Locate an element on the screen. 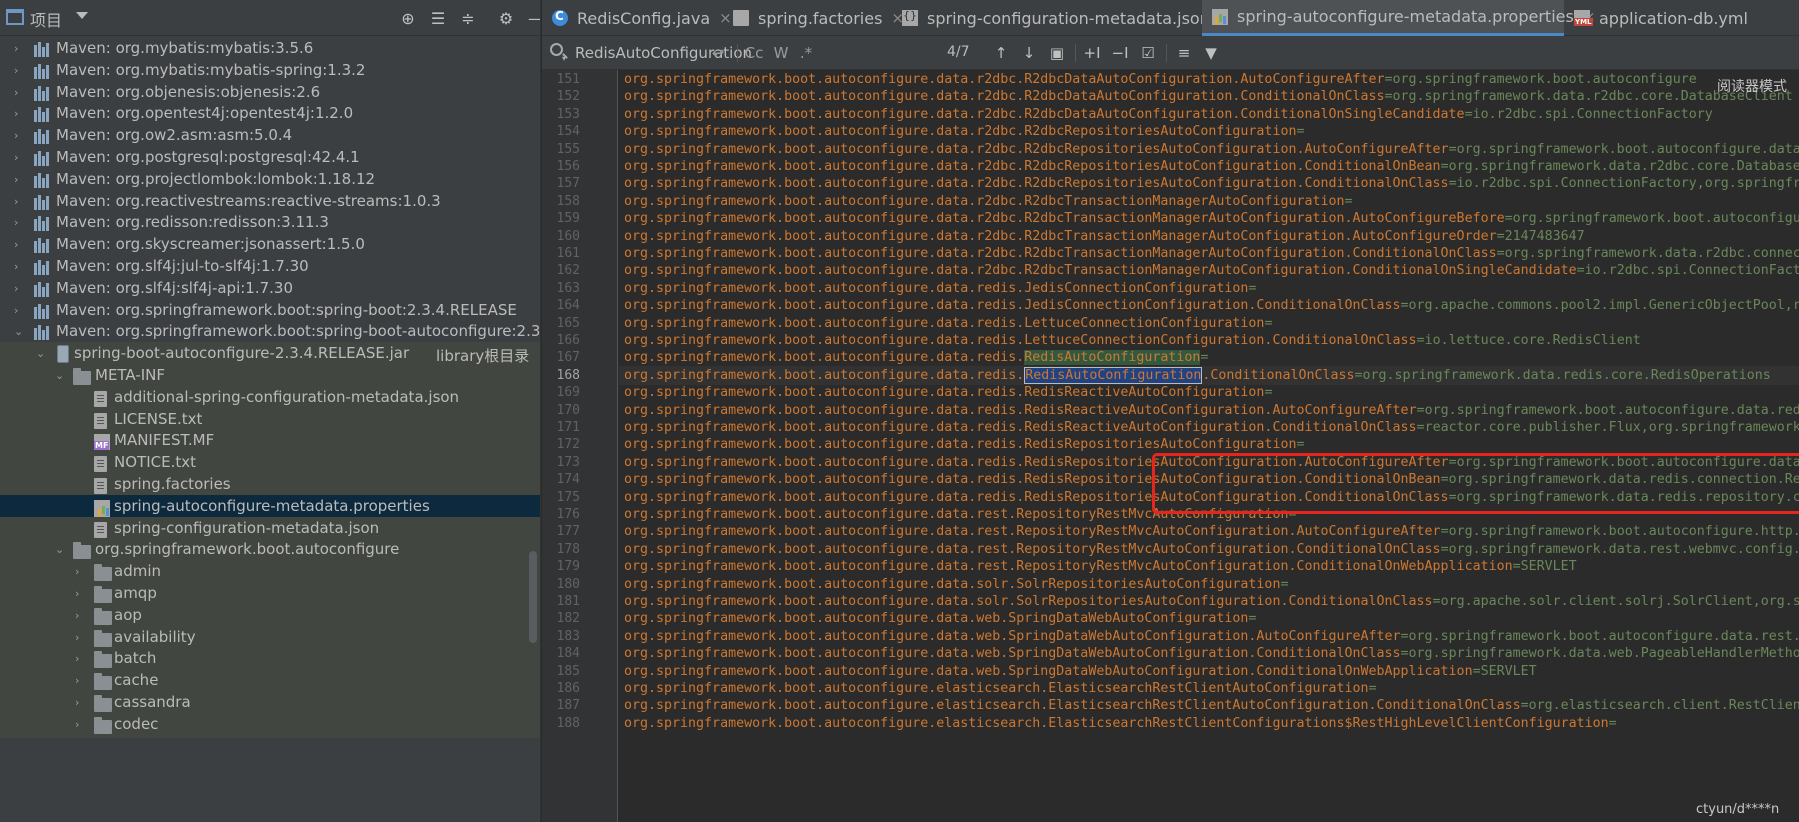 The width and height of the screenshot is (1799, 822). line-number: 180 is located at coordinates (568, 584).